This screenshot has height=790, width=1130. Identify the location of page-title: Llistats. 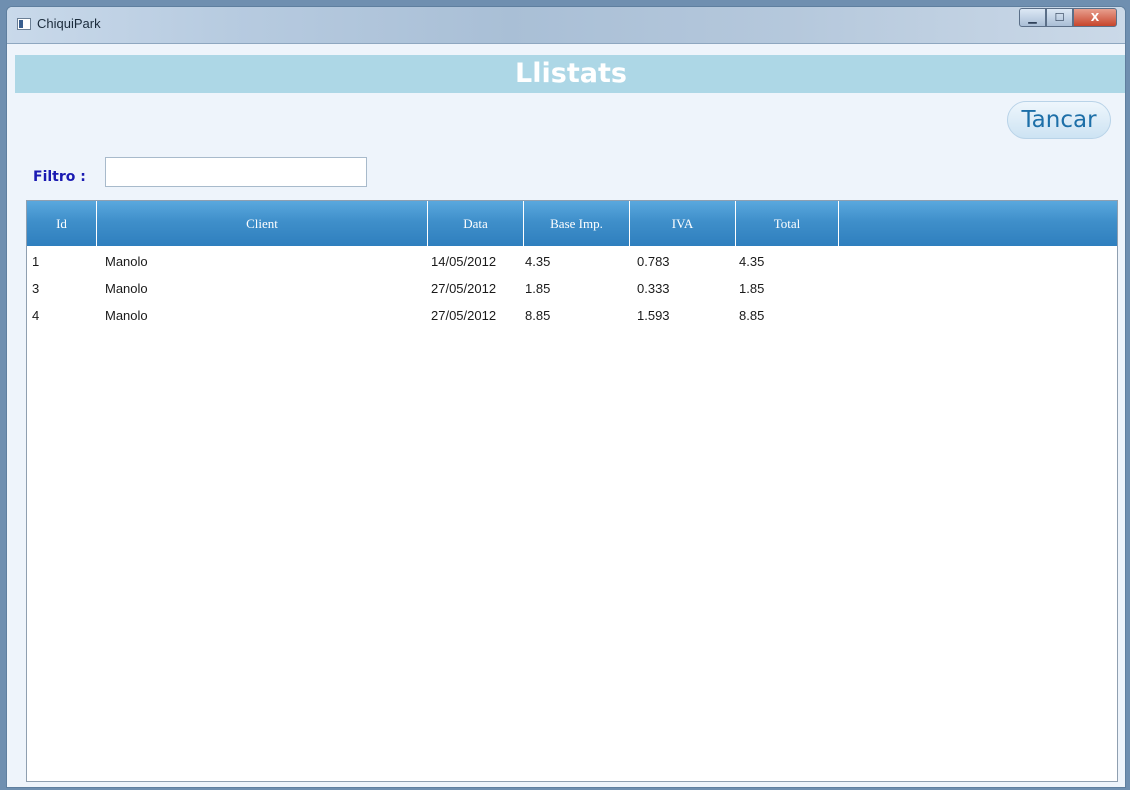
(571, 73).